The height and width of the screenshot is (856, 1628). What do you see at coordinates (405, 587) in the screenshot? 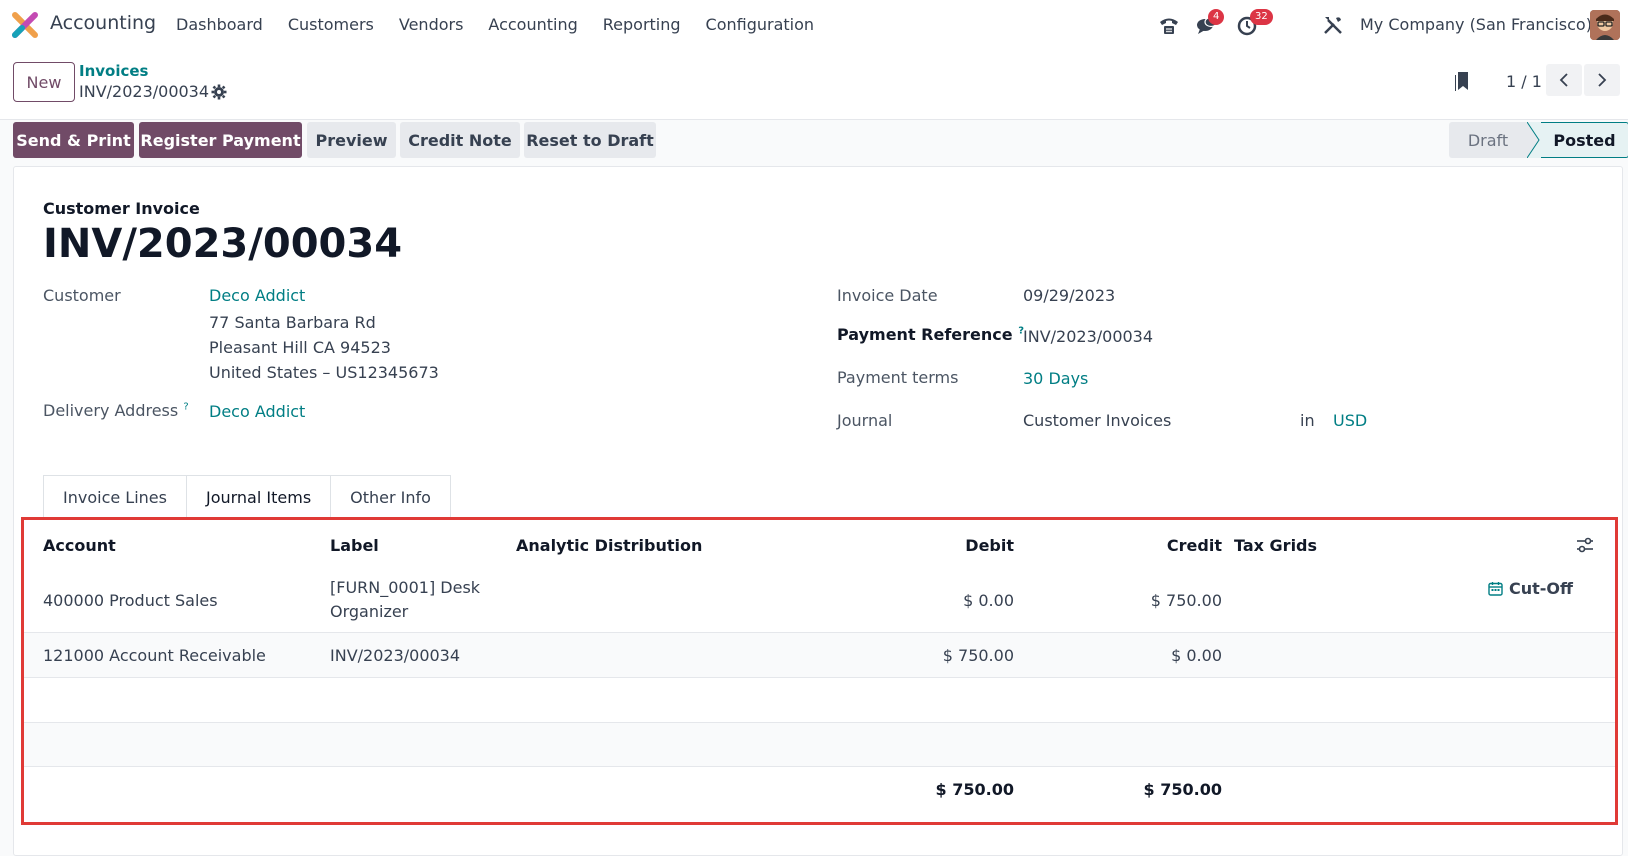
I see `row-label: [FURN_0001] Desk` at bounding box center [405, 587].